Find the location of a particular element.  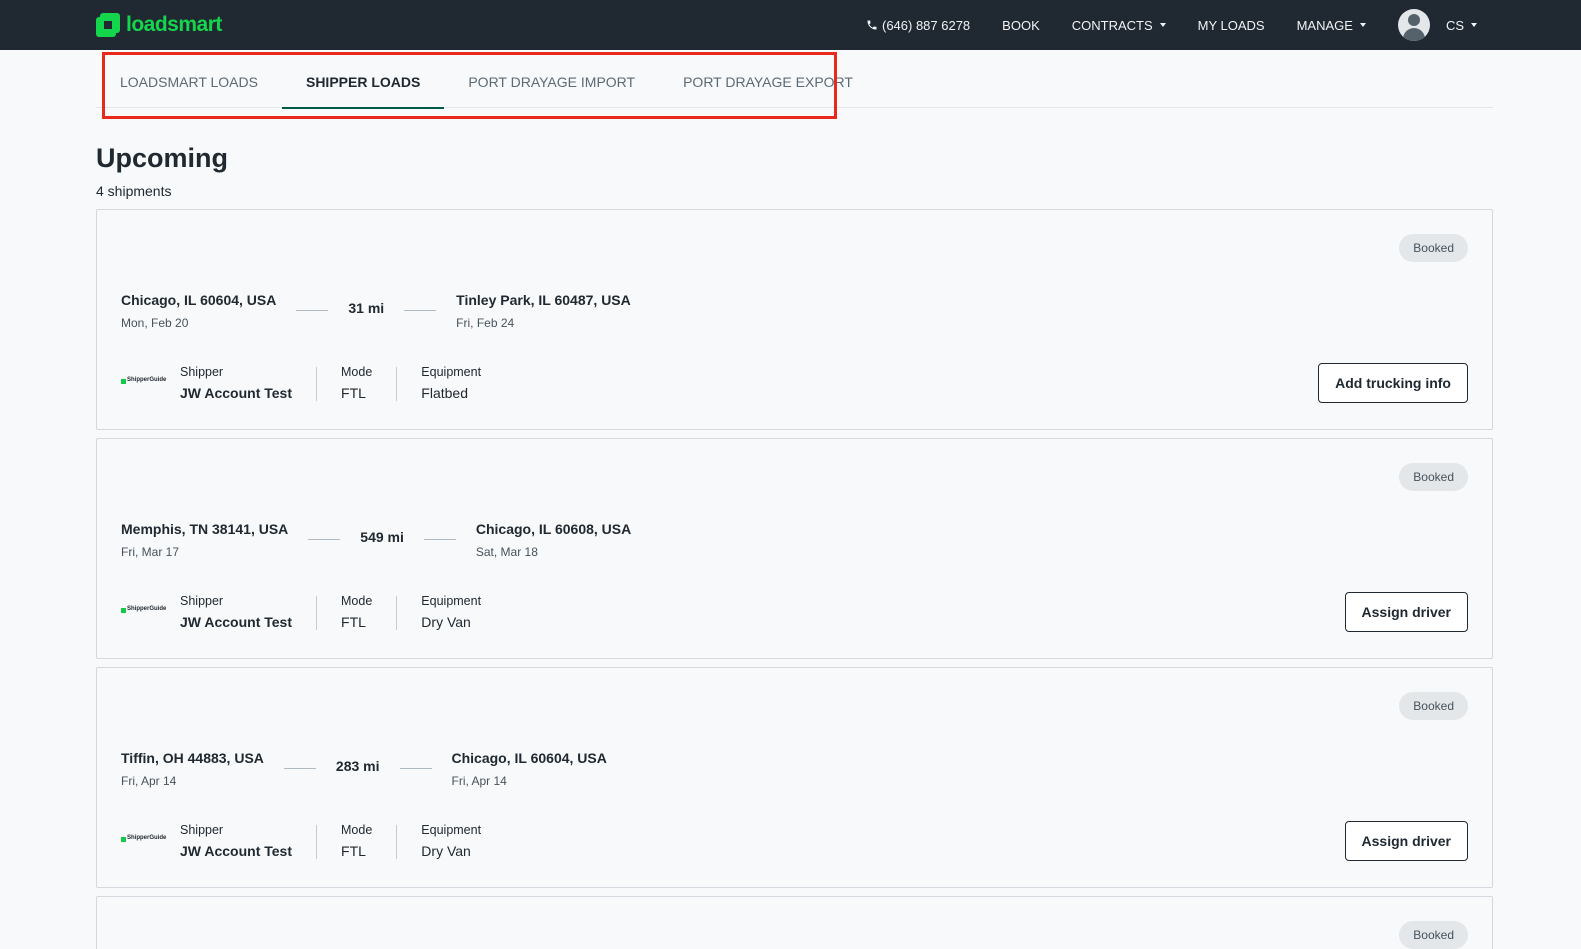

user-menu: CS is located at coordinates (1461, 25).